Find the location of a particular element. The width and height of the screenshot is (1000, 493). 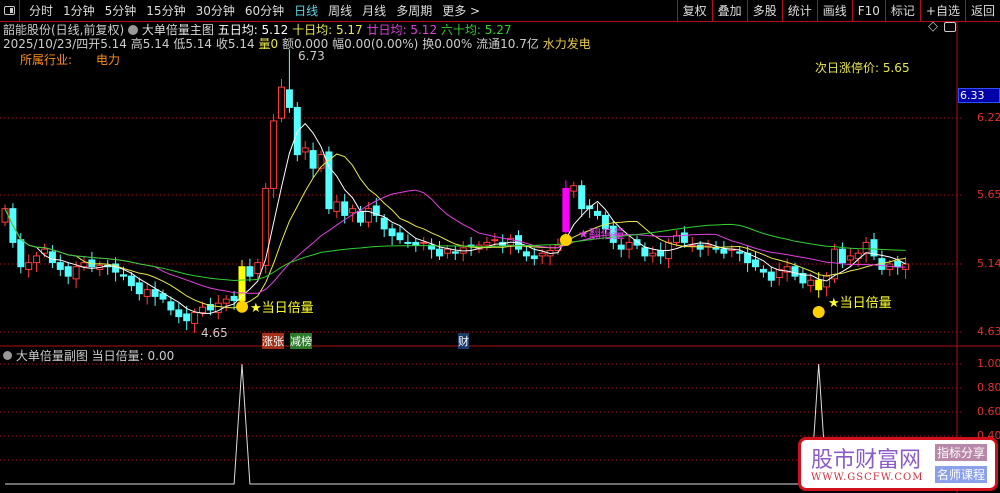

quote-range: 幅0.00(0.00%) is located at coordinates (375, 44).